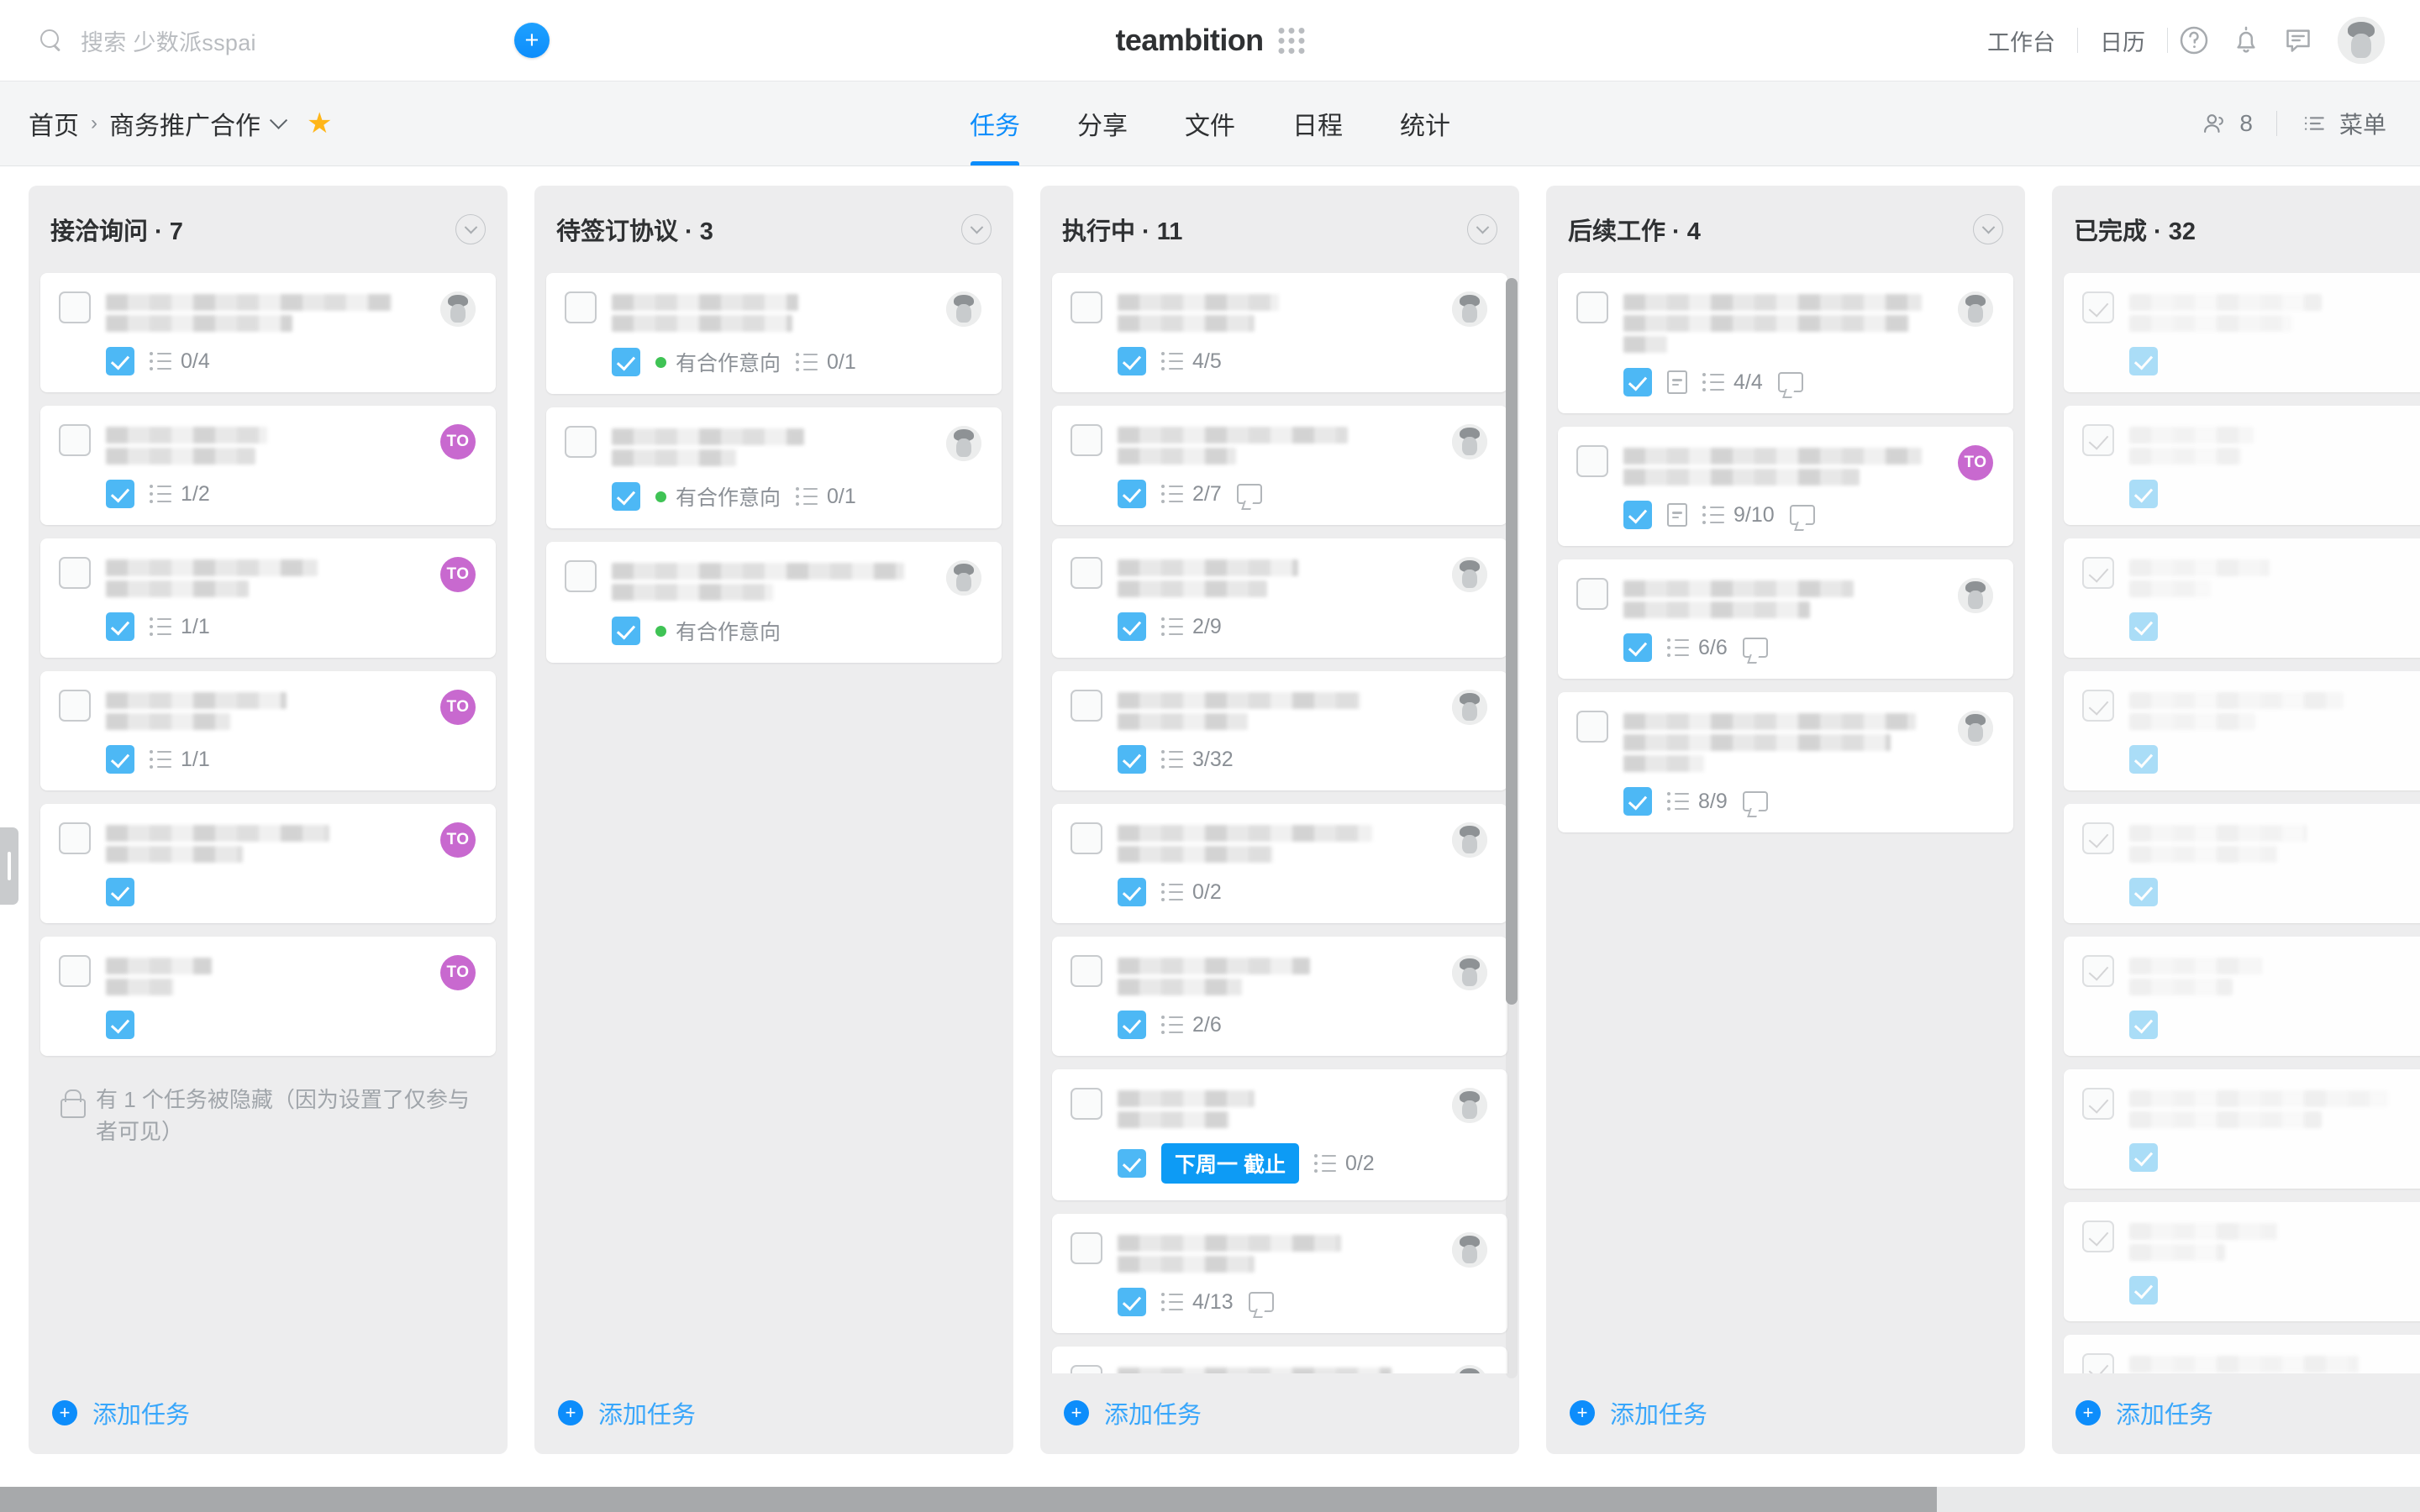 The image size is (2420, 1512). What do you see at coordinates (1279, 730) in the screenshot?
I see `task-card: 3/32` at bounding box center [1279, 730].